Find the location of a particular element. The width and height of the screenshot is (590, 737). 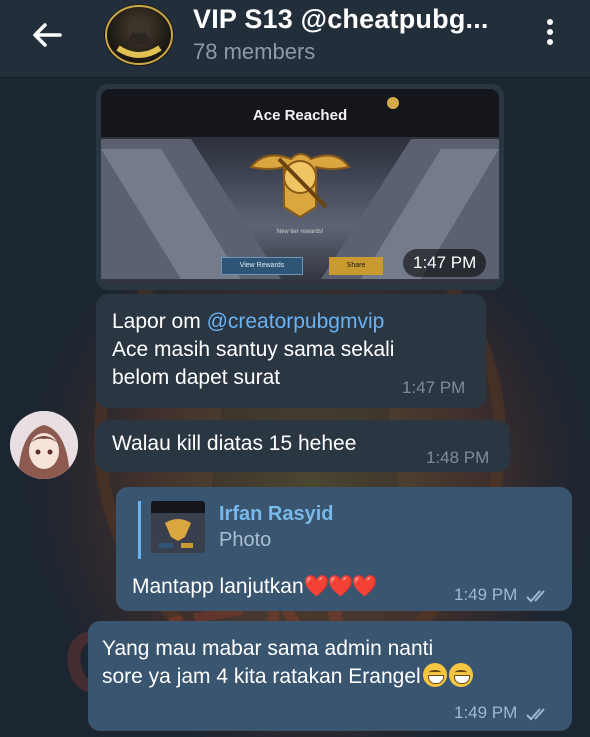

anime-avatar-image is located at coordinates (44, 445).